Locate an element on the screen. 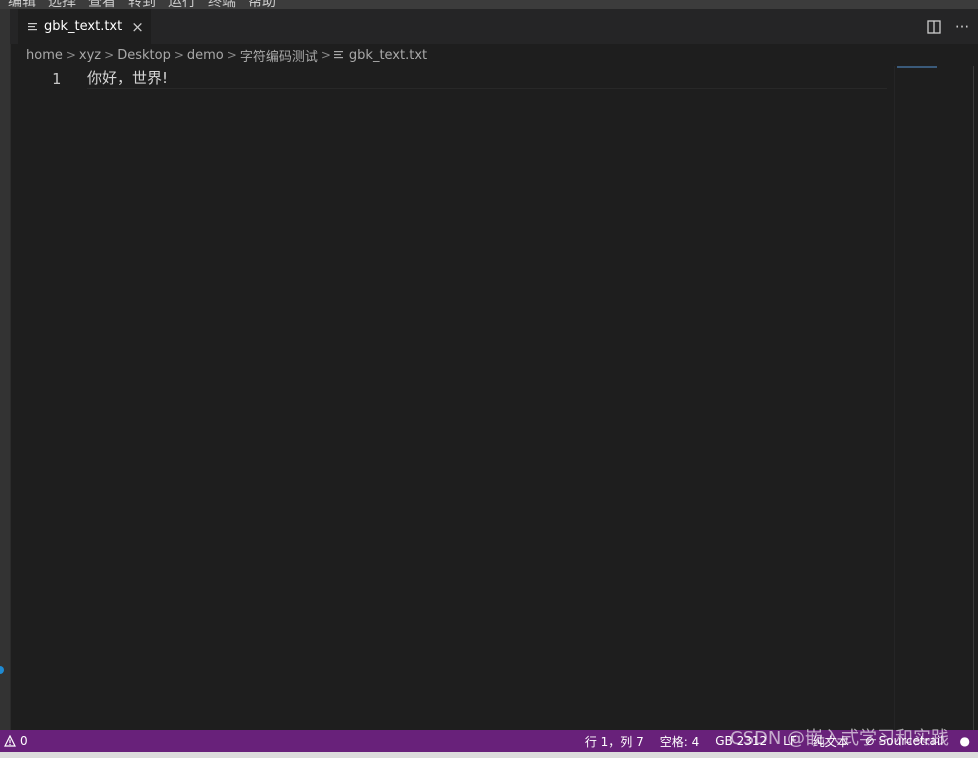 This screenshot has width=978, height=758. menu-items: 编辑 选择 查看 转到 运行 终端 帮助 is located at coordinates (142, 4).